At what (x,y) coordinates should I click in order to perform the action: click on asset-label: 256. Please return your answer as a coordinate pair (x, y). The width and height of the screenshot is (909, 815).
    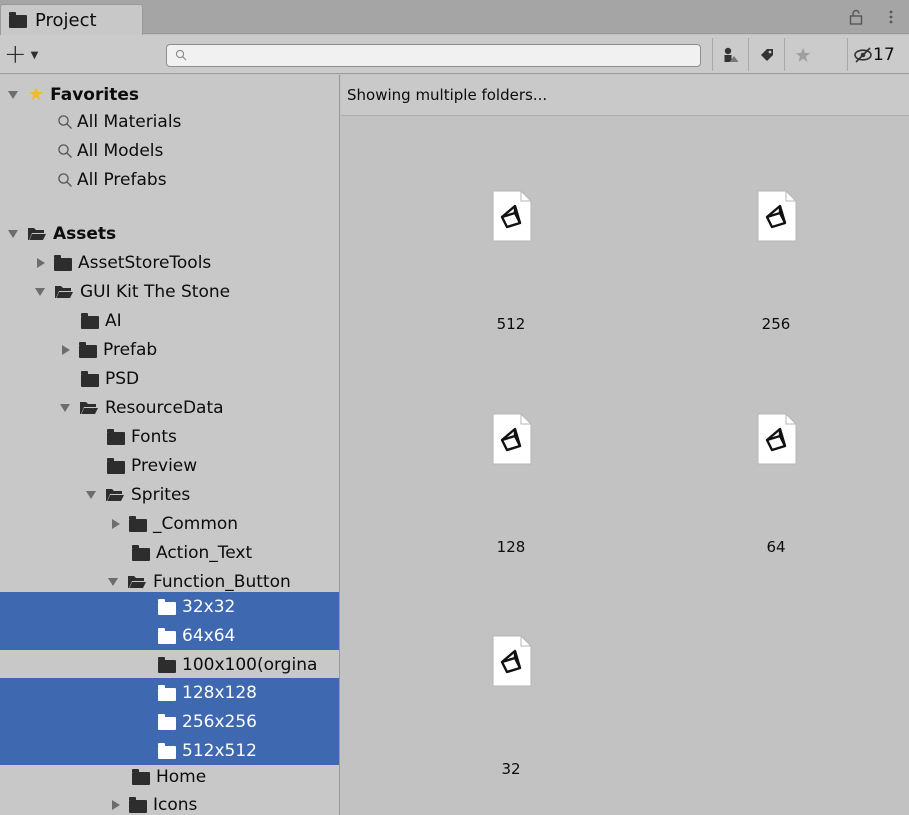
    Looking at the image, I should click on (776, 324).